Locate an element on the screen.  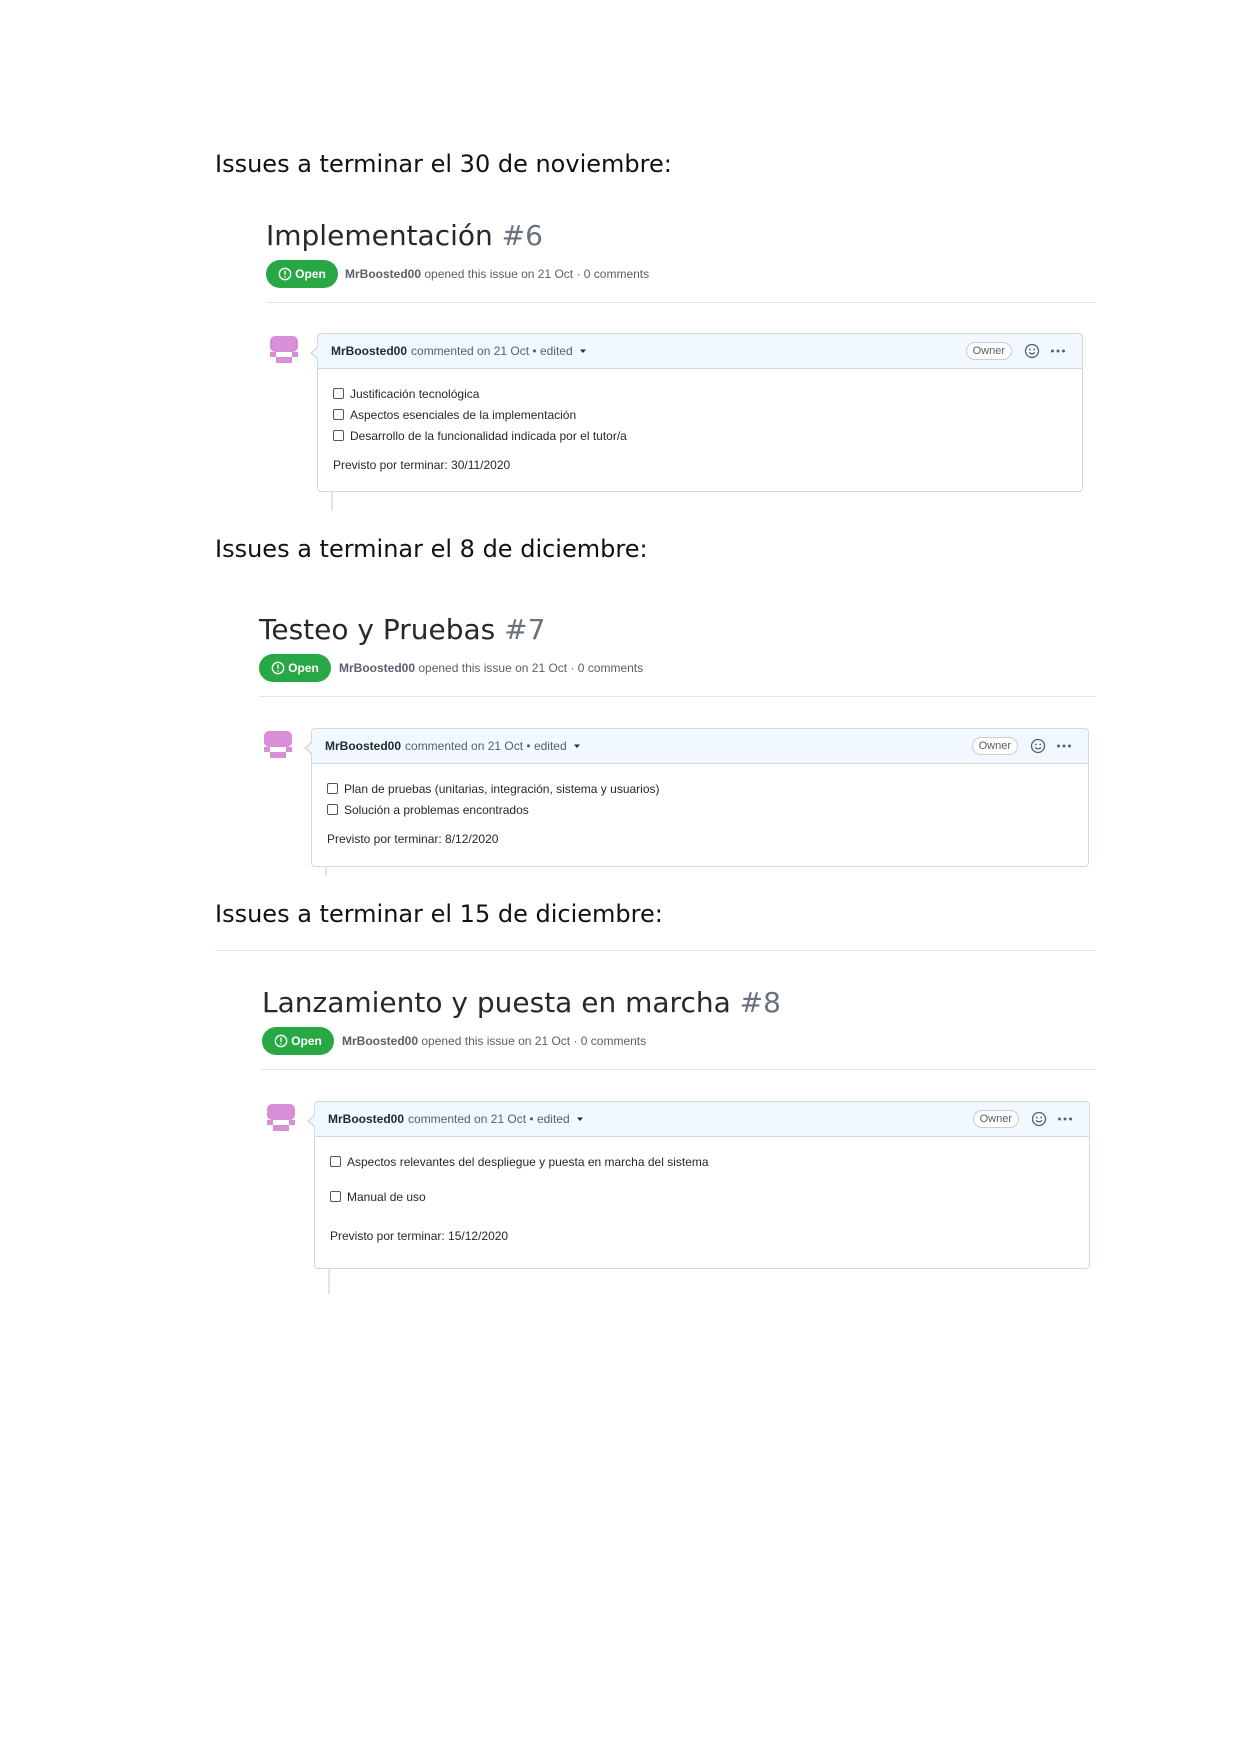
issue-title: Lanzamiento y puesta en marcha #8 is located at coordinates (521, 1002).